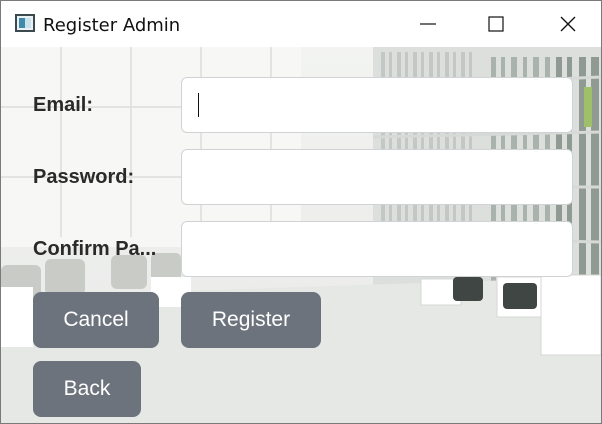 Image resolution: width=602 pixels, height=424 pixels. I want to click on register-button: Register, so click(251, 320).